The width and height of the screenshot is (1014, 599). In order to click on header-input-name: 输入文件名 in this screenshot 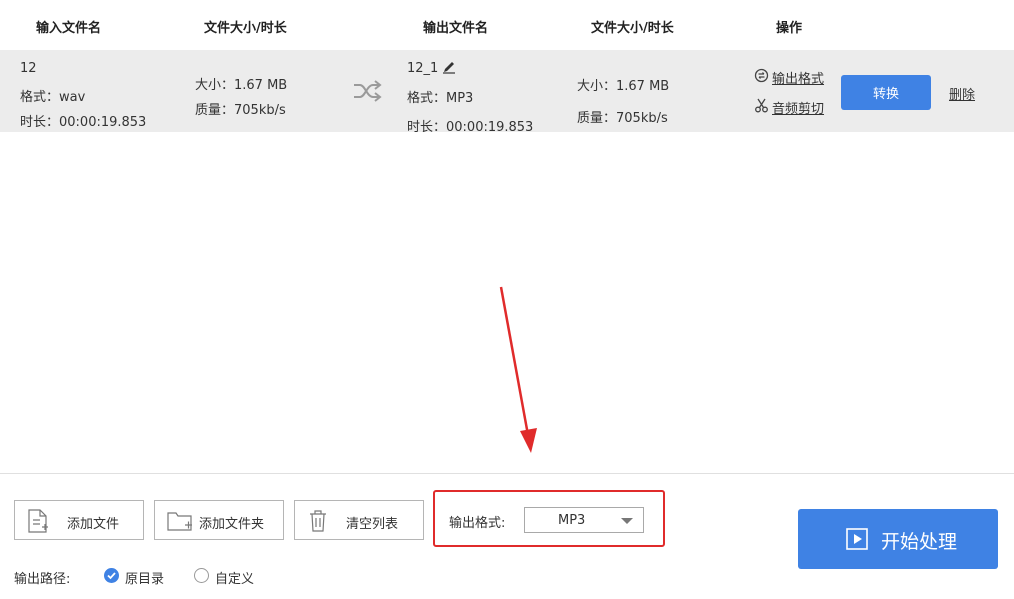, I will do `click(69, 28)`.